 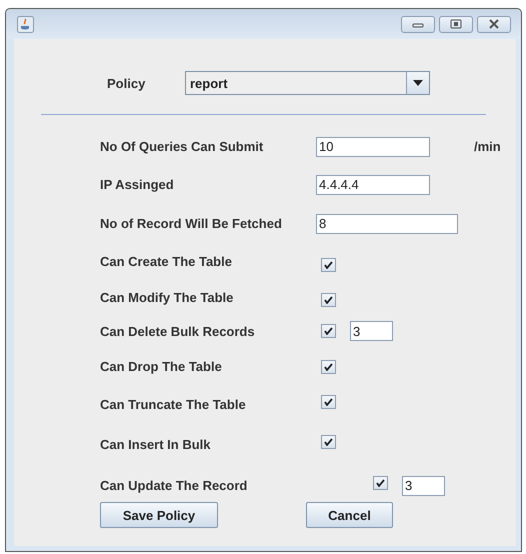 What do you see at coordinates (166, 261) in the screenshot?
I see `field-label: Can Create The Table` at bounding box center [166, 261].